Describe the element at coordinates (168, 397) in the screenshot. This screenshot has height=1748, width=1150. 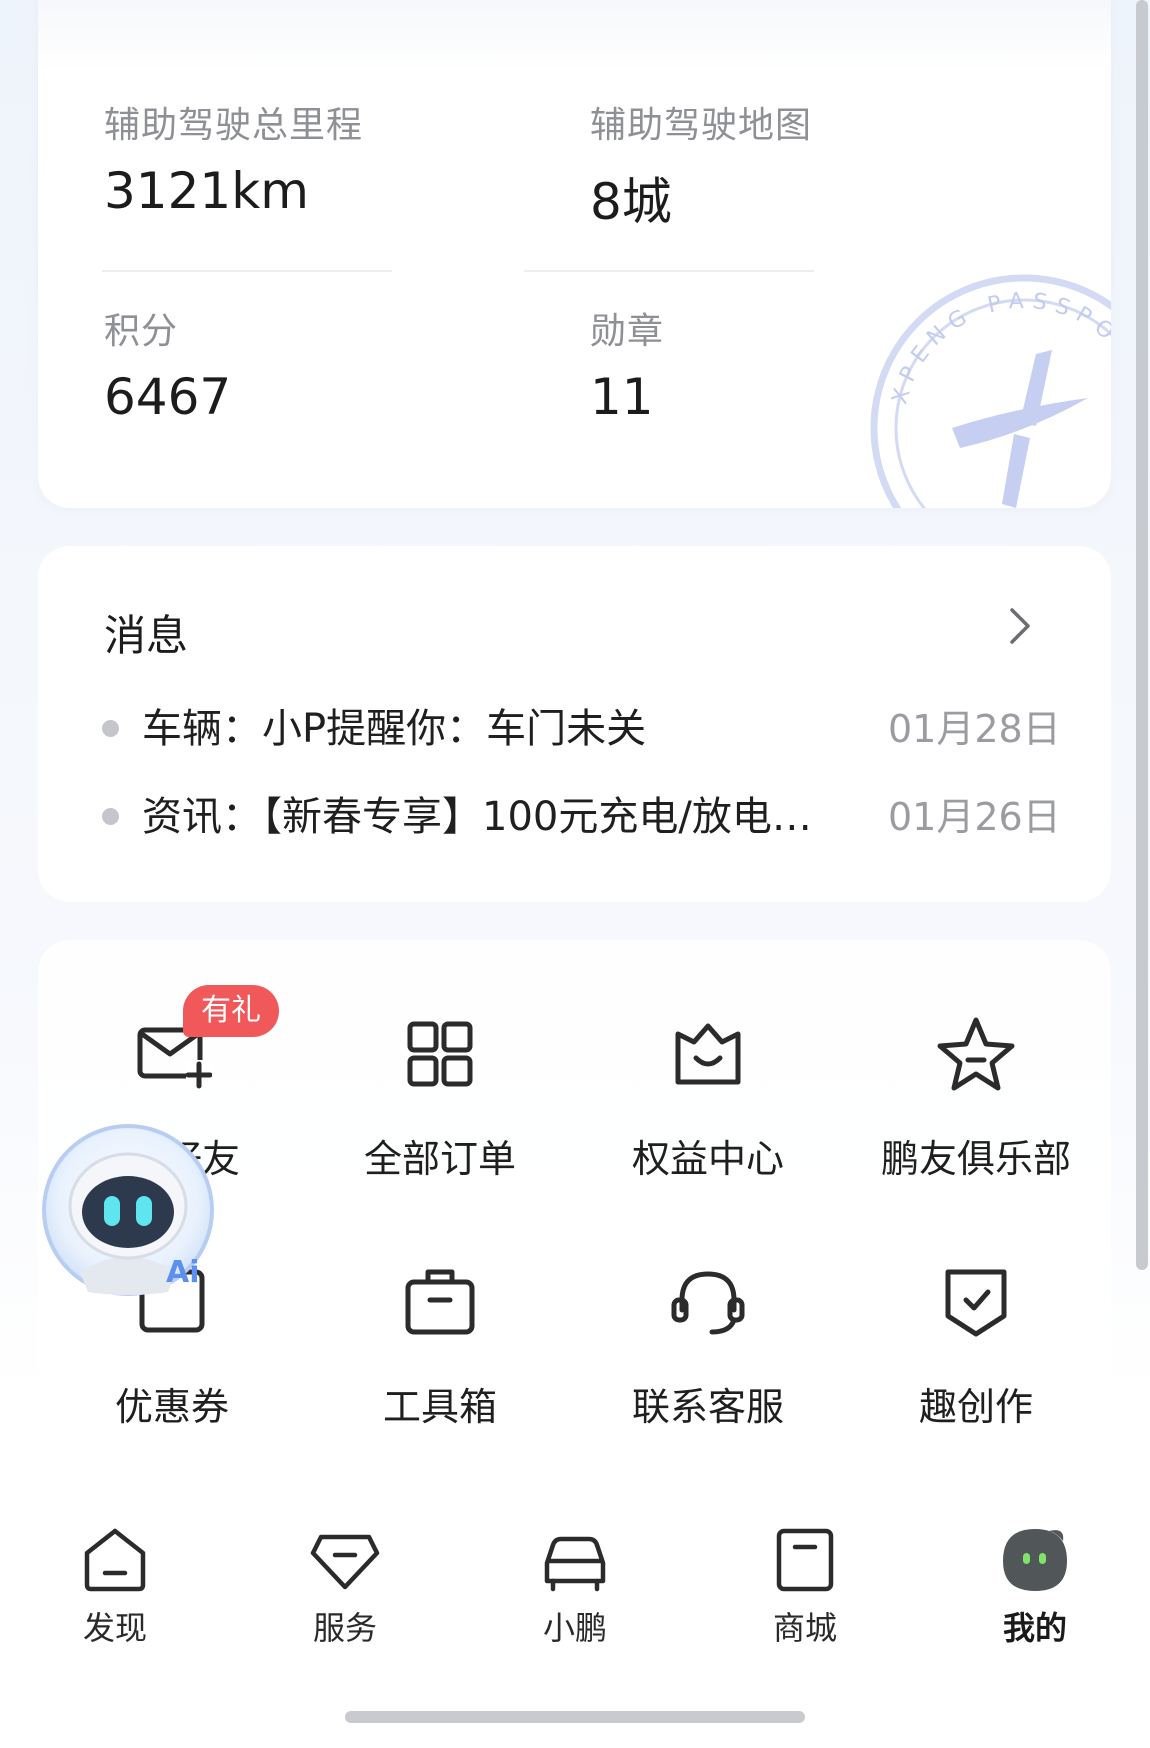
I see `points-value: 6467` at that location.